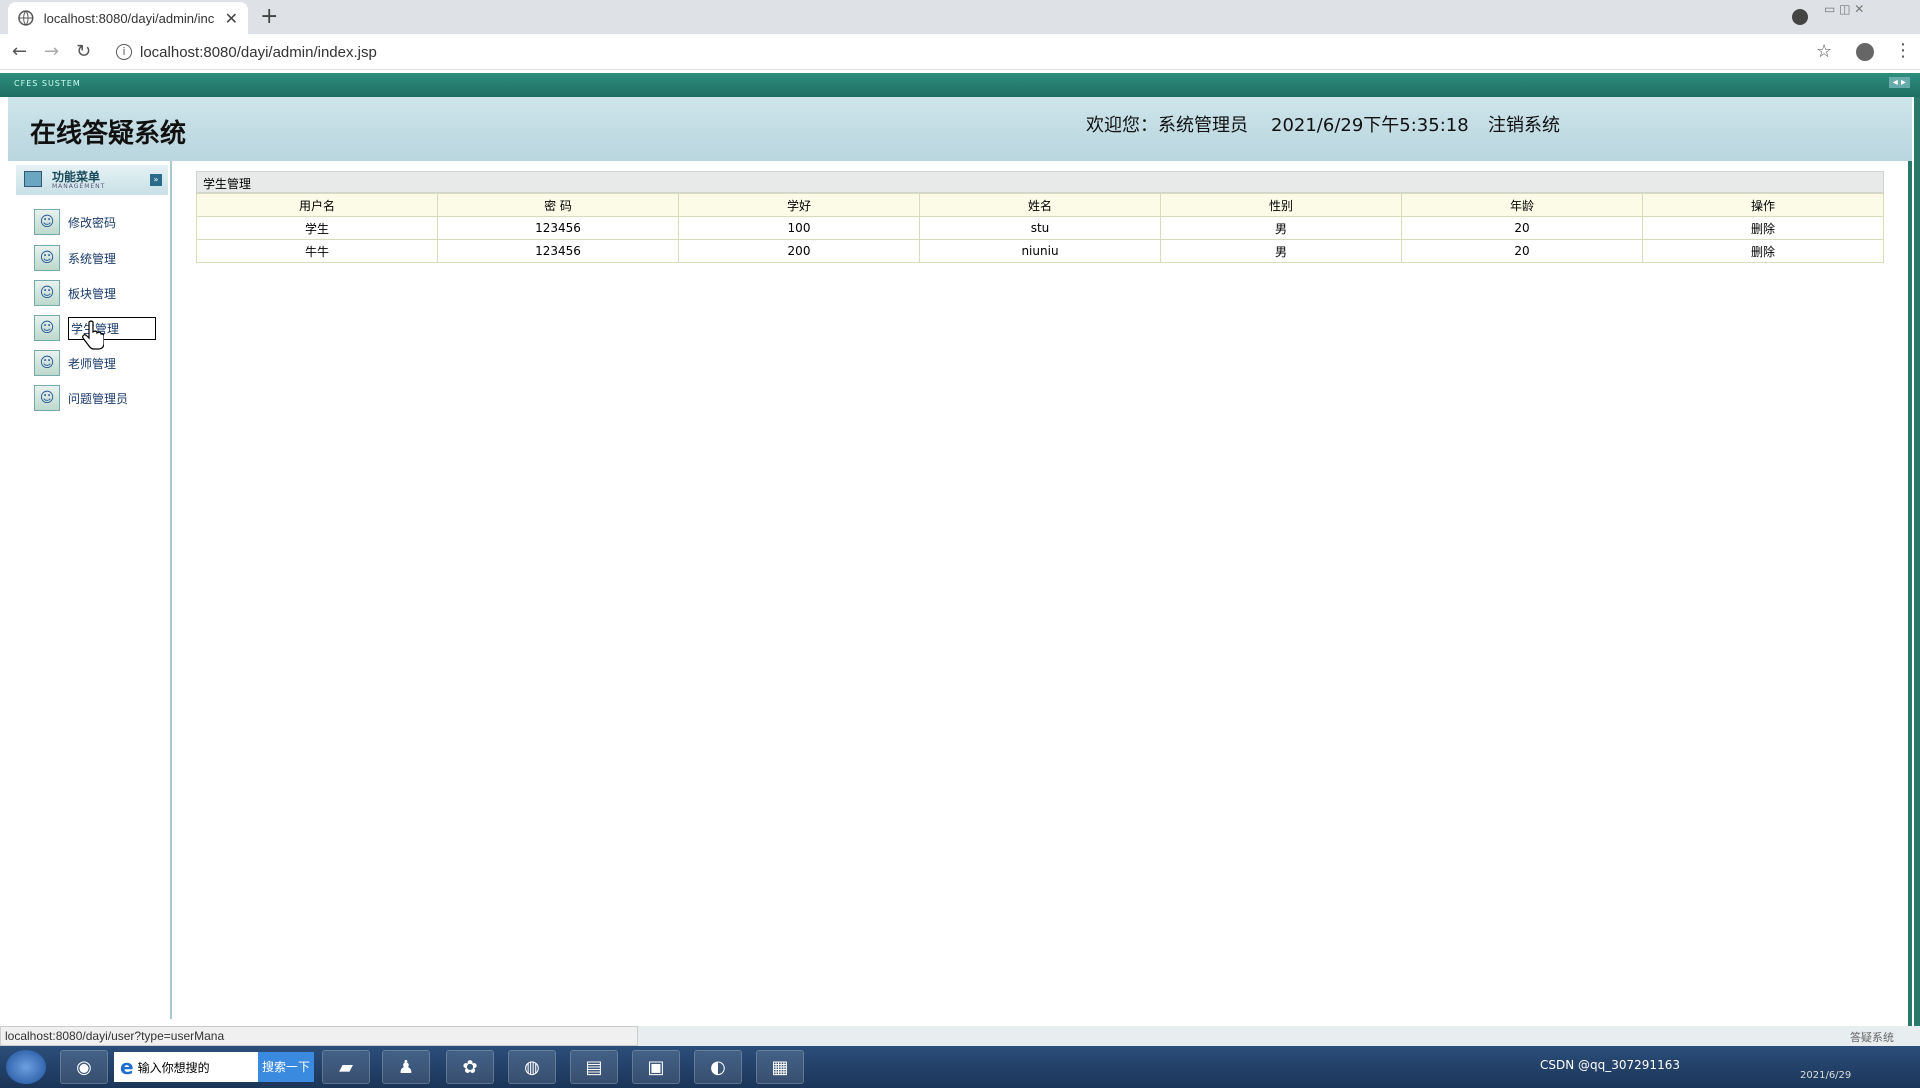 This screenshot has width=1920, height=1088. I want to click on browser-tab: localhost:8080/dayi/admin/inc ✕, so click(128, 18).